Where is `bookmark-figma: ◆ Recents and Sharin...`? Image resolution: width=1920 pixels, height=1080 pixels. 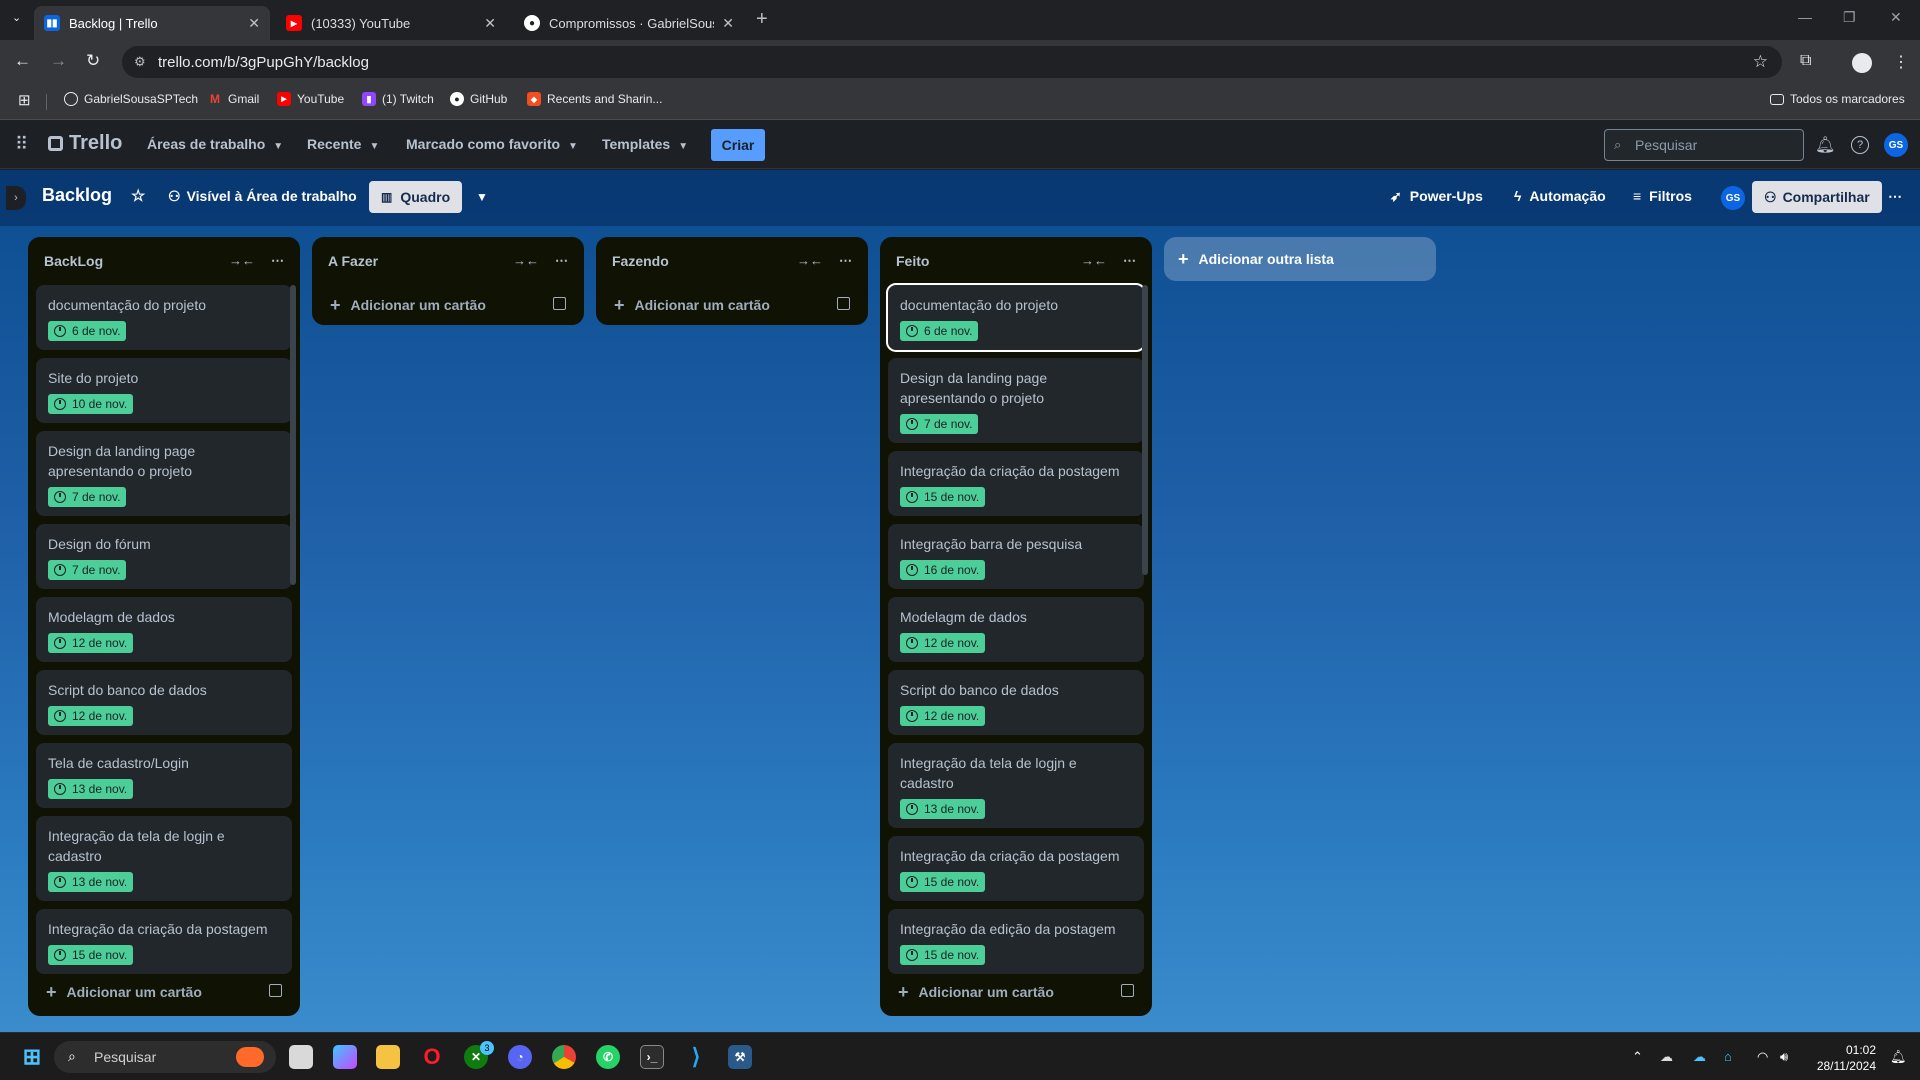
bookmark-figma: ◆ Recents and Sharin... is located at coordinates (594, 99).